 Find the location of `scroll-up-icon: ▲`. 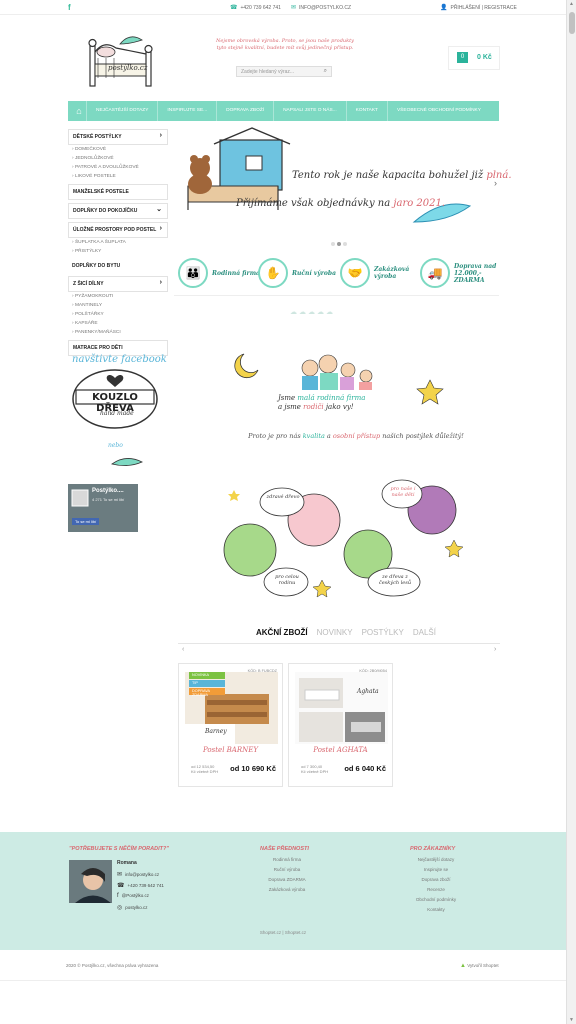

scroll-up-icon: ▲ is located at coordinates (571, 4).